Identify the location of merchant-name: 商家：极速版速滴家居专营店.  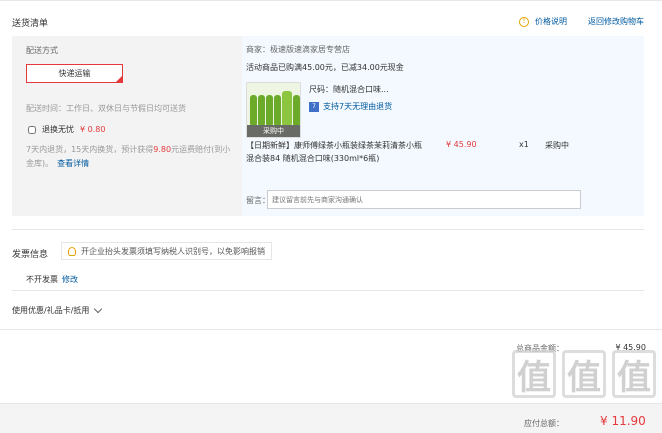
(298, 49).